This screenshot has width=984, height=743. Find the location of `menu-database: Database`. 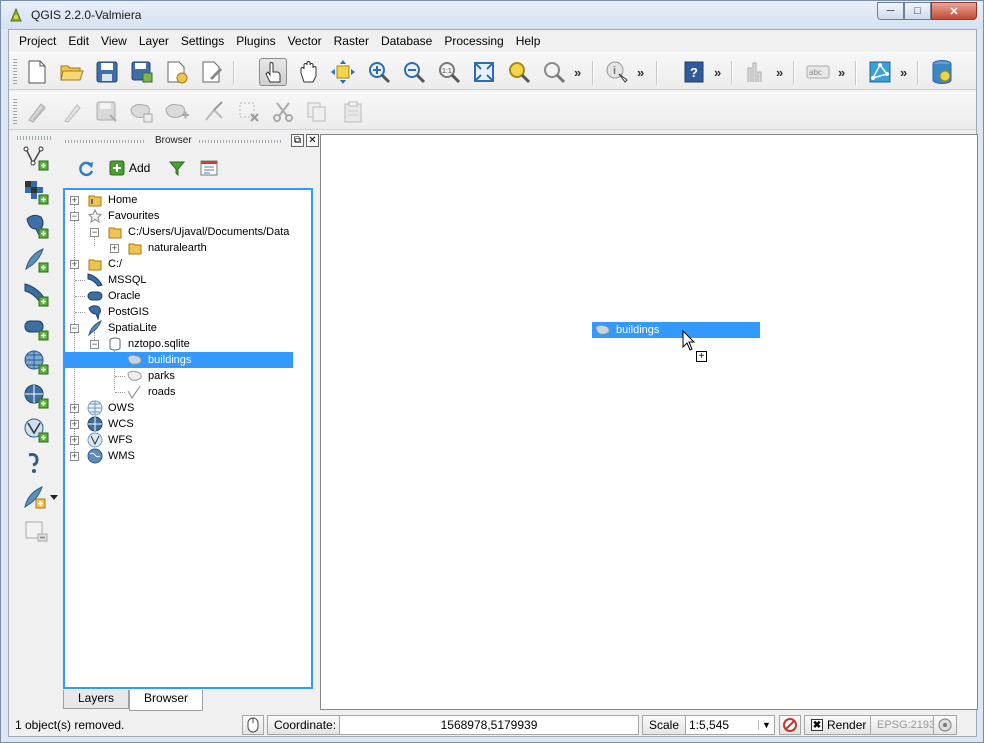

menu-database: Database is located at coordinates (406, 41).